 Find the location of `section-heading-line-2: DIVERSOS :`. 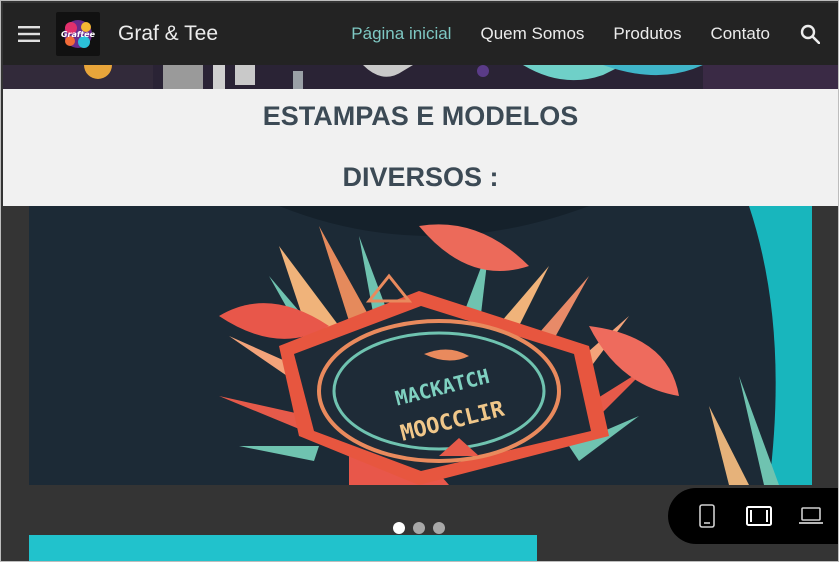

section-heading-line-2: DIVERSOS : is located at coordinates (420, 177).